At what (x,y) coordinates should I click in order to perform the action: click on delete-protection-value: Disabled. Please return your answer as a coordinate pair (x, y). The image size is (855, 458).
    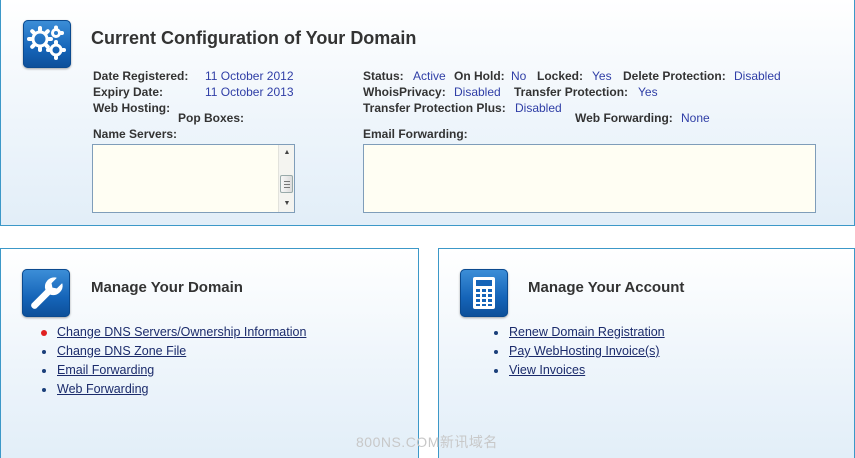
    Looking at the image, I should click on (757, 76).